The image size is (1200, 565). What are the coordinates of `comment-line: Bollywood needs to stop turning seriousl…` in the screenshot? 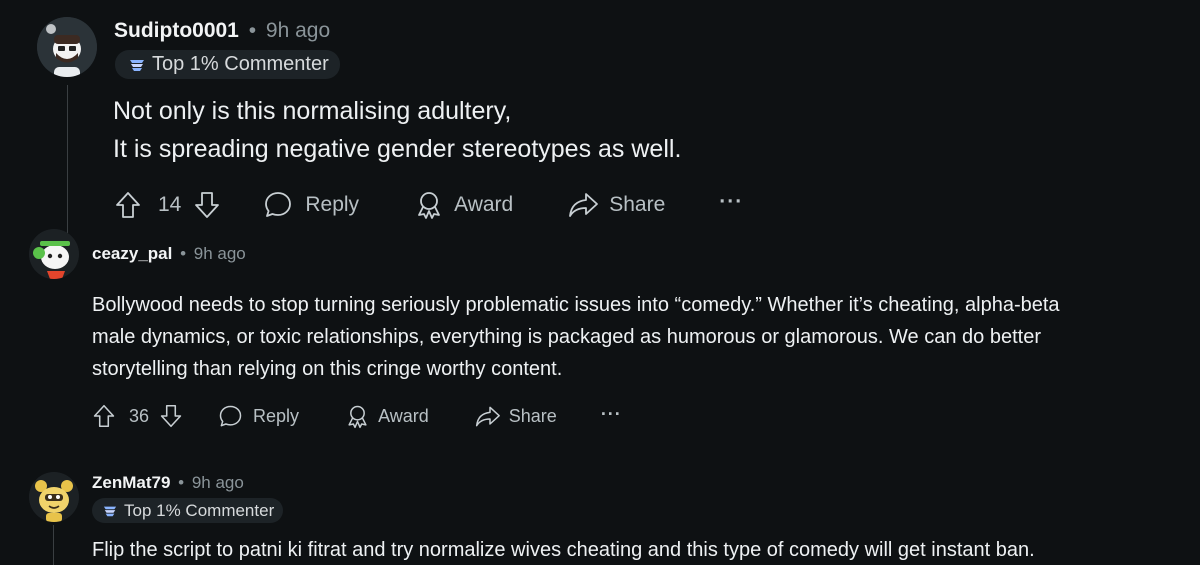 It's located at (576, 305).